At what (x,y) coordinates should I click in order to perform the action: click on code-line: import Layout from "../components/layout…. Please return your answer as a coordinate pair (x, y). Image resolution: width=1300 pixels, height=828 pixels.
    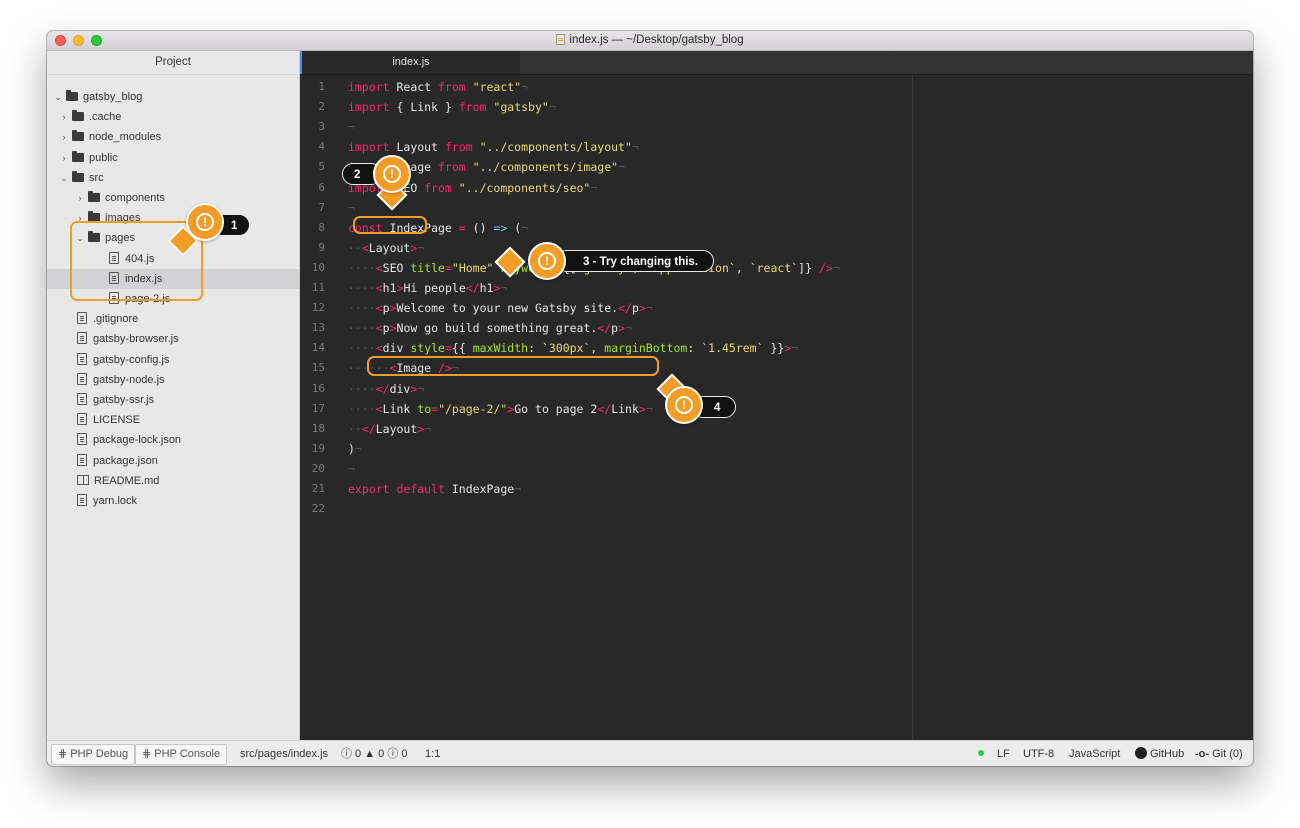
    Looking at the image, I should click on (493, 147).